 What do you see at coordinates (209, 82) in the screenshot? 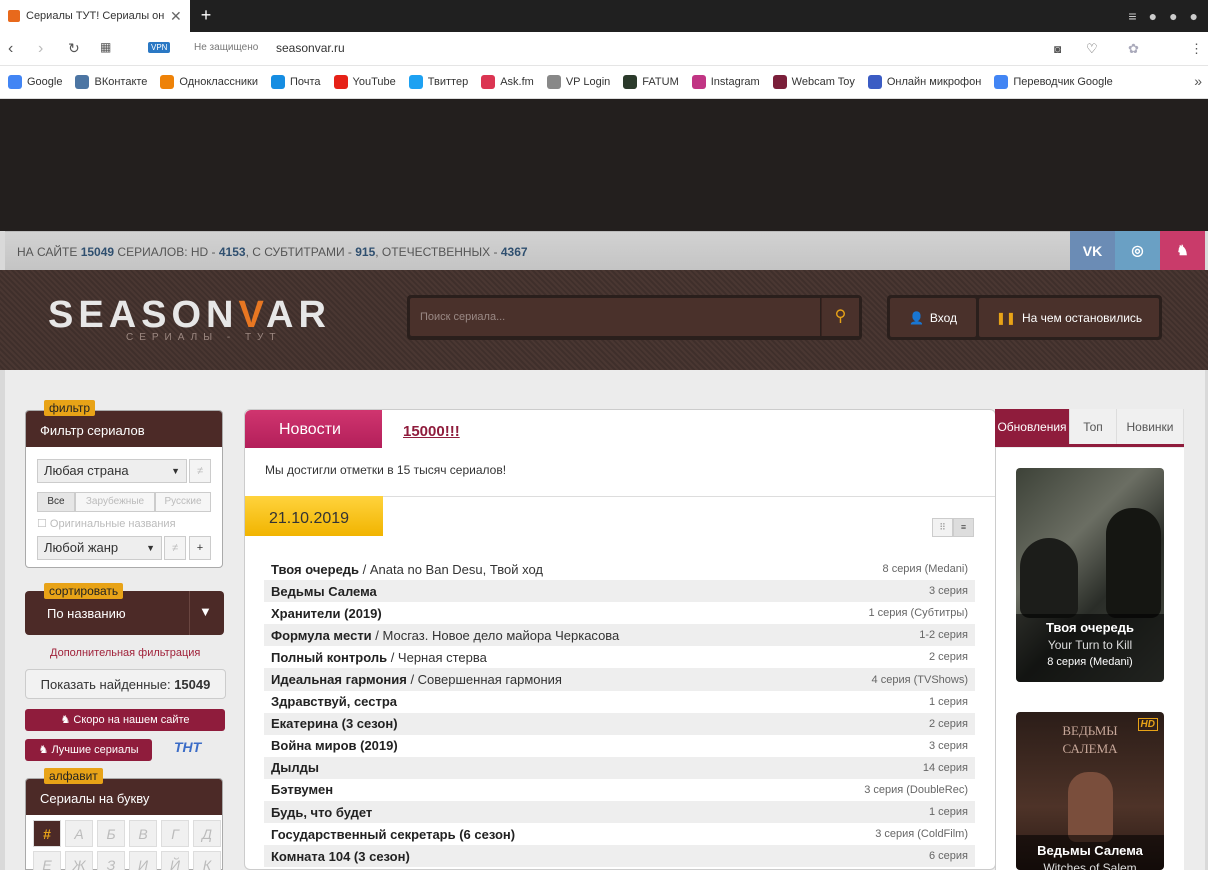
I see `bookmark-item: Одноклассники` at bounding box center [209, 82].